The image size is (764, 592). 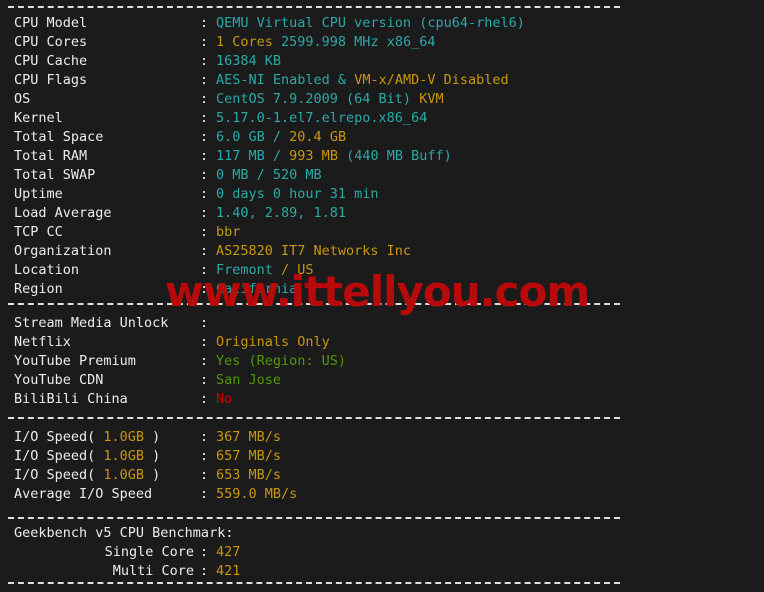 I want to click on value-netflix-part-0: Originals Only, so click(x=273, y=342).